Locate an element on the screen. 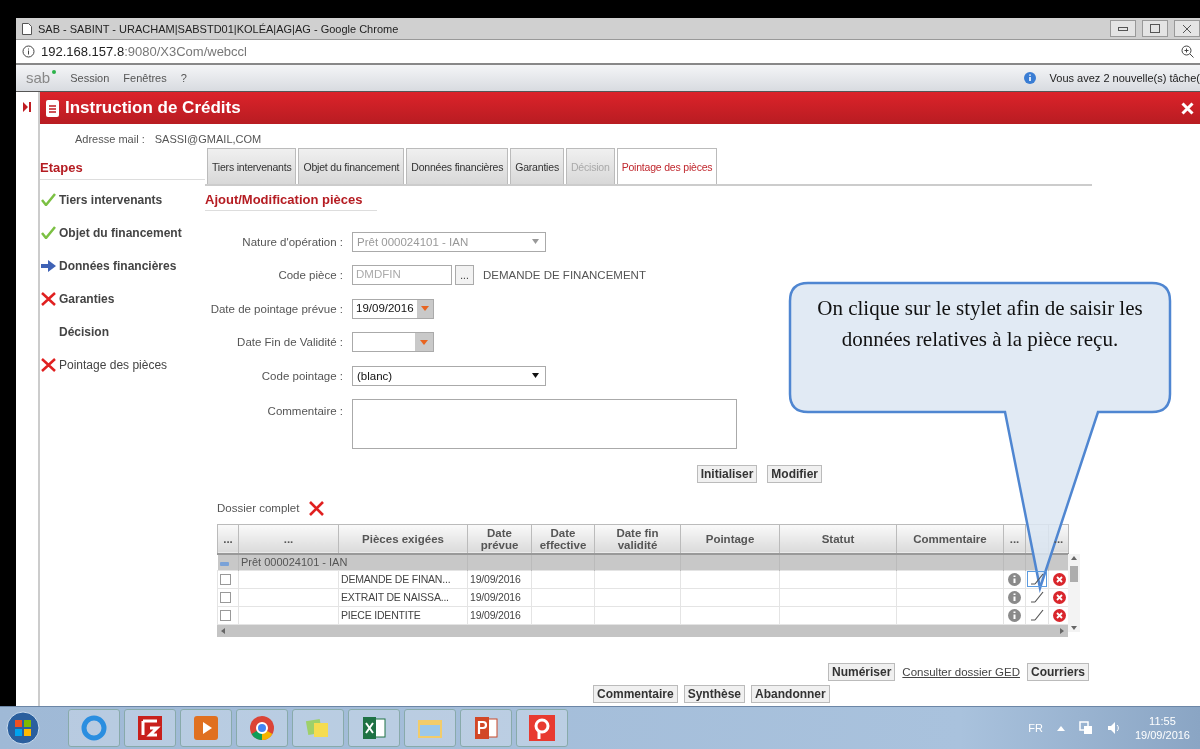 This screenshot has width=1200, height=749. step-item: Pointage des pièces is located at coordinates (113, 364).